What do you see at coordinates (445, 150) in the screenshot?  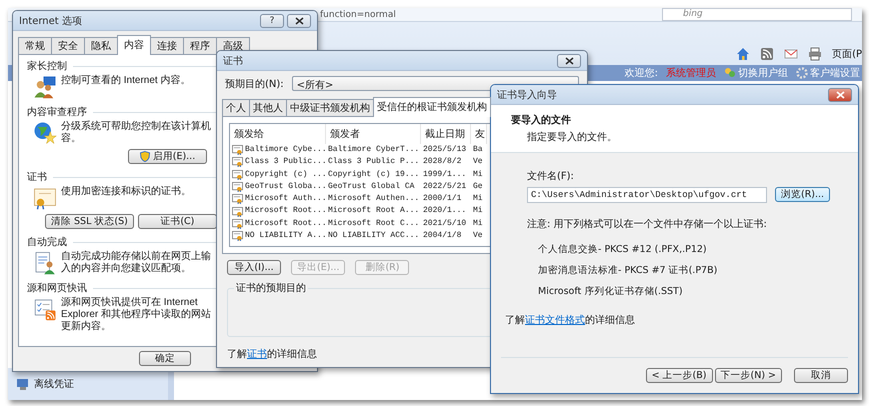 I see `table-cell-text: 2025/5/13` at bounding box center [445, 150].